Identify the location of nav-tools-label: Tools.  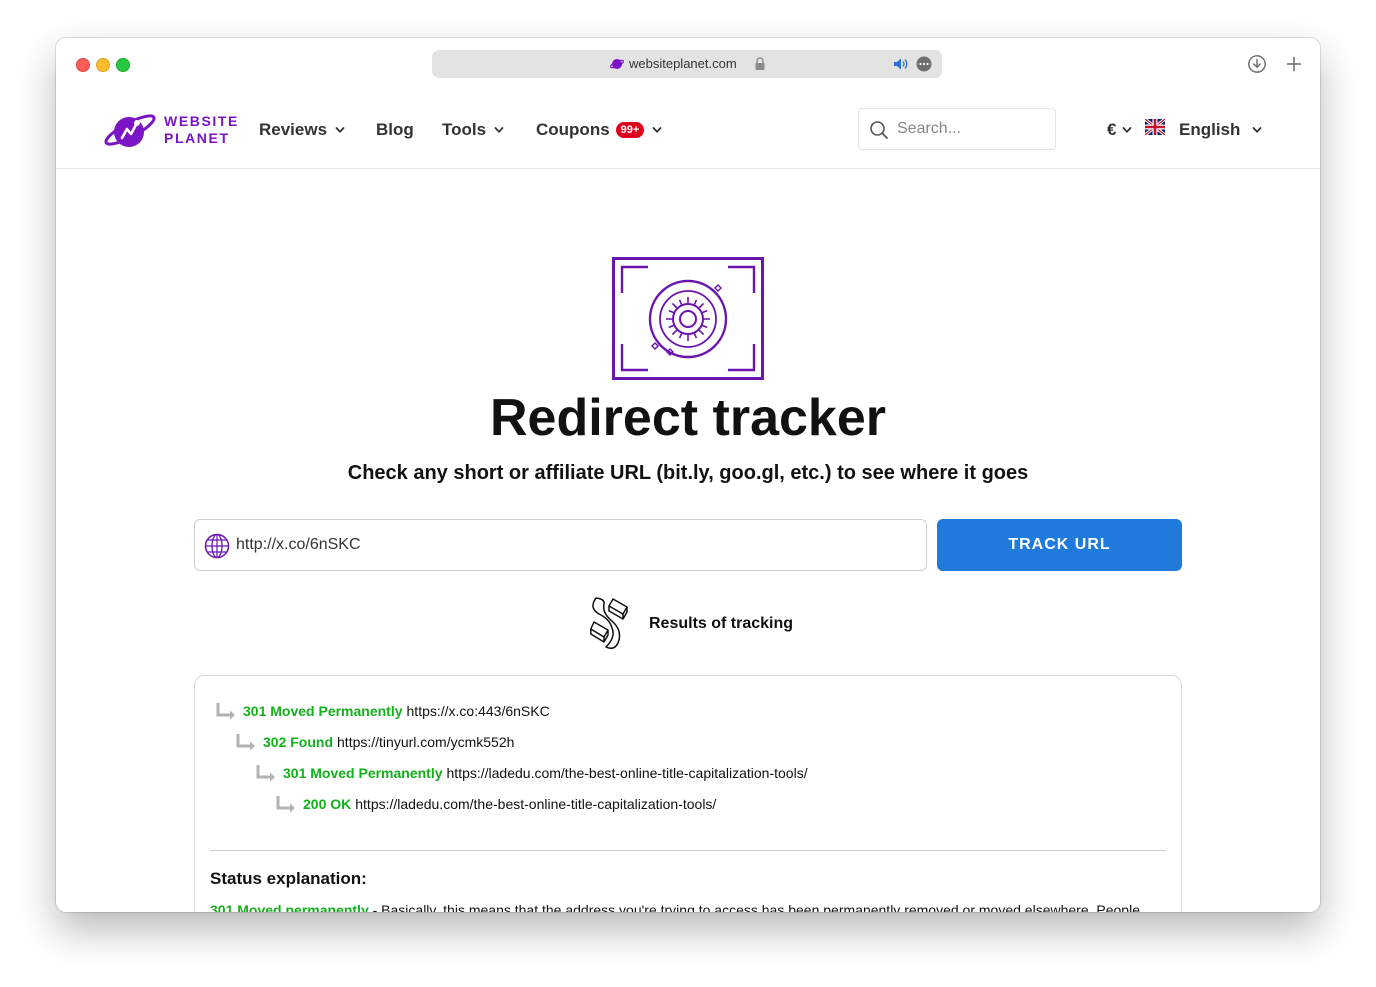
(464, 129).